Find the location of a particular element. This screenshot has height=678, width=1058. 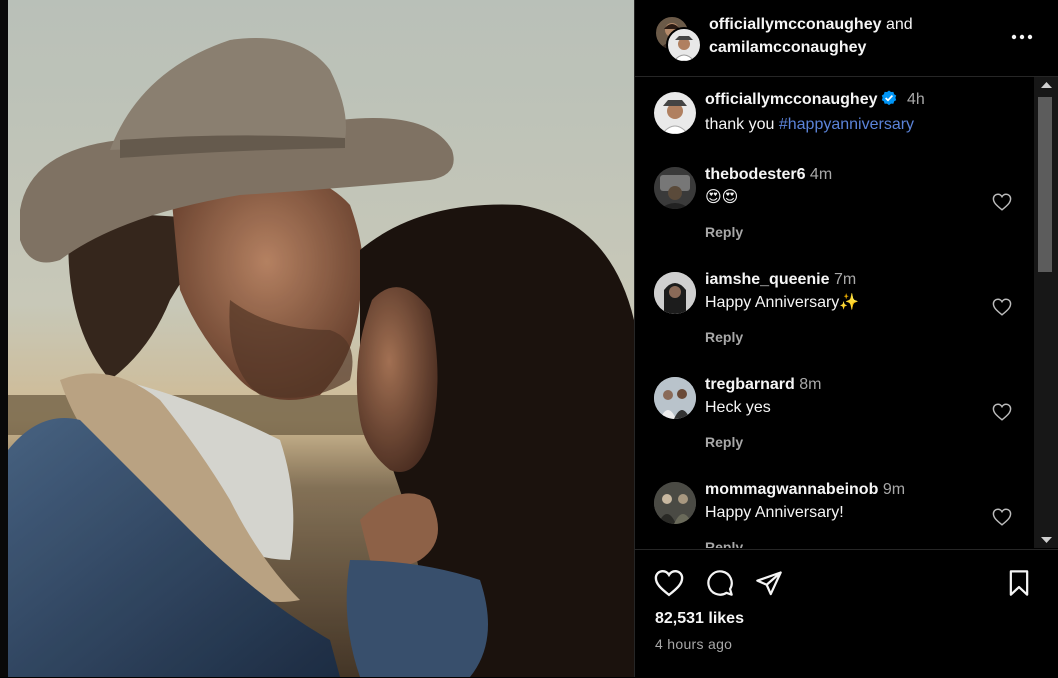

post-actions: 82,531 likes 4 hours ago is located at coordinates (846, 613).